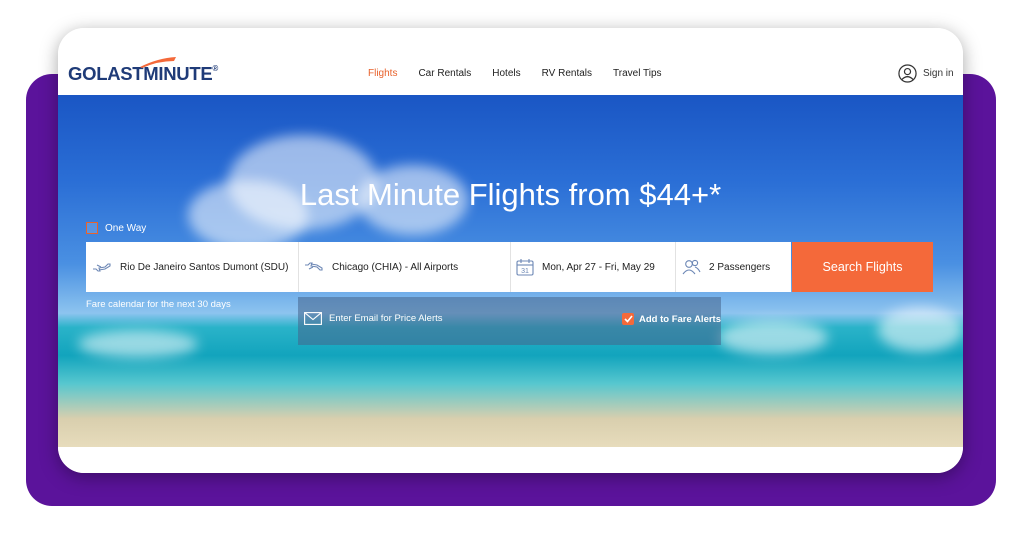  I want to click on origin-value: Rio De Janeiro Santos Dumont (SDU), so click(204, 267).